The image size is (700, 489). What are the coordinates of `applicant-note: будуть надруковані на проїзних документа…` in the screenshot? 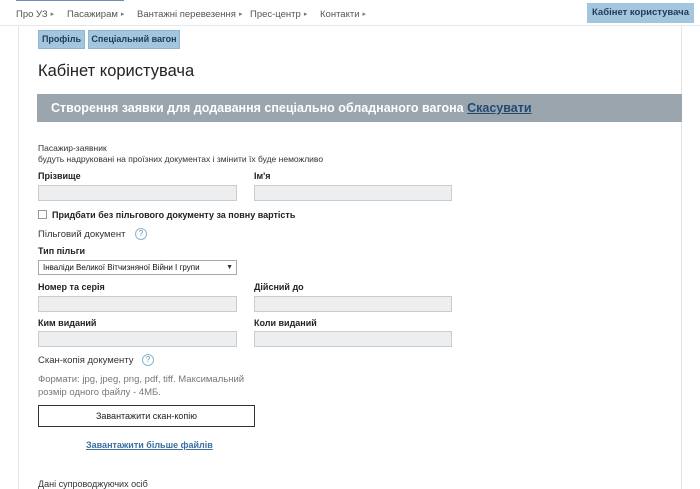 It's located at (181, 159).